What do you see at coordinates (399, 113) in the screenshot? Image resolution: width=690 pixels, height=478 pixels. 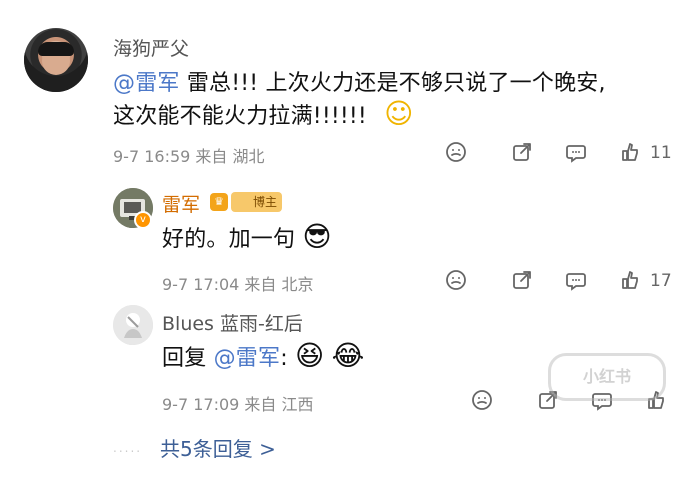 I see `smile-emoji-icon: ☺` at bounding box center [399, 113].